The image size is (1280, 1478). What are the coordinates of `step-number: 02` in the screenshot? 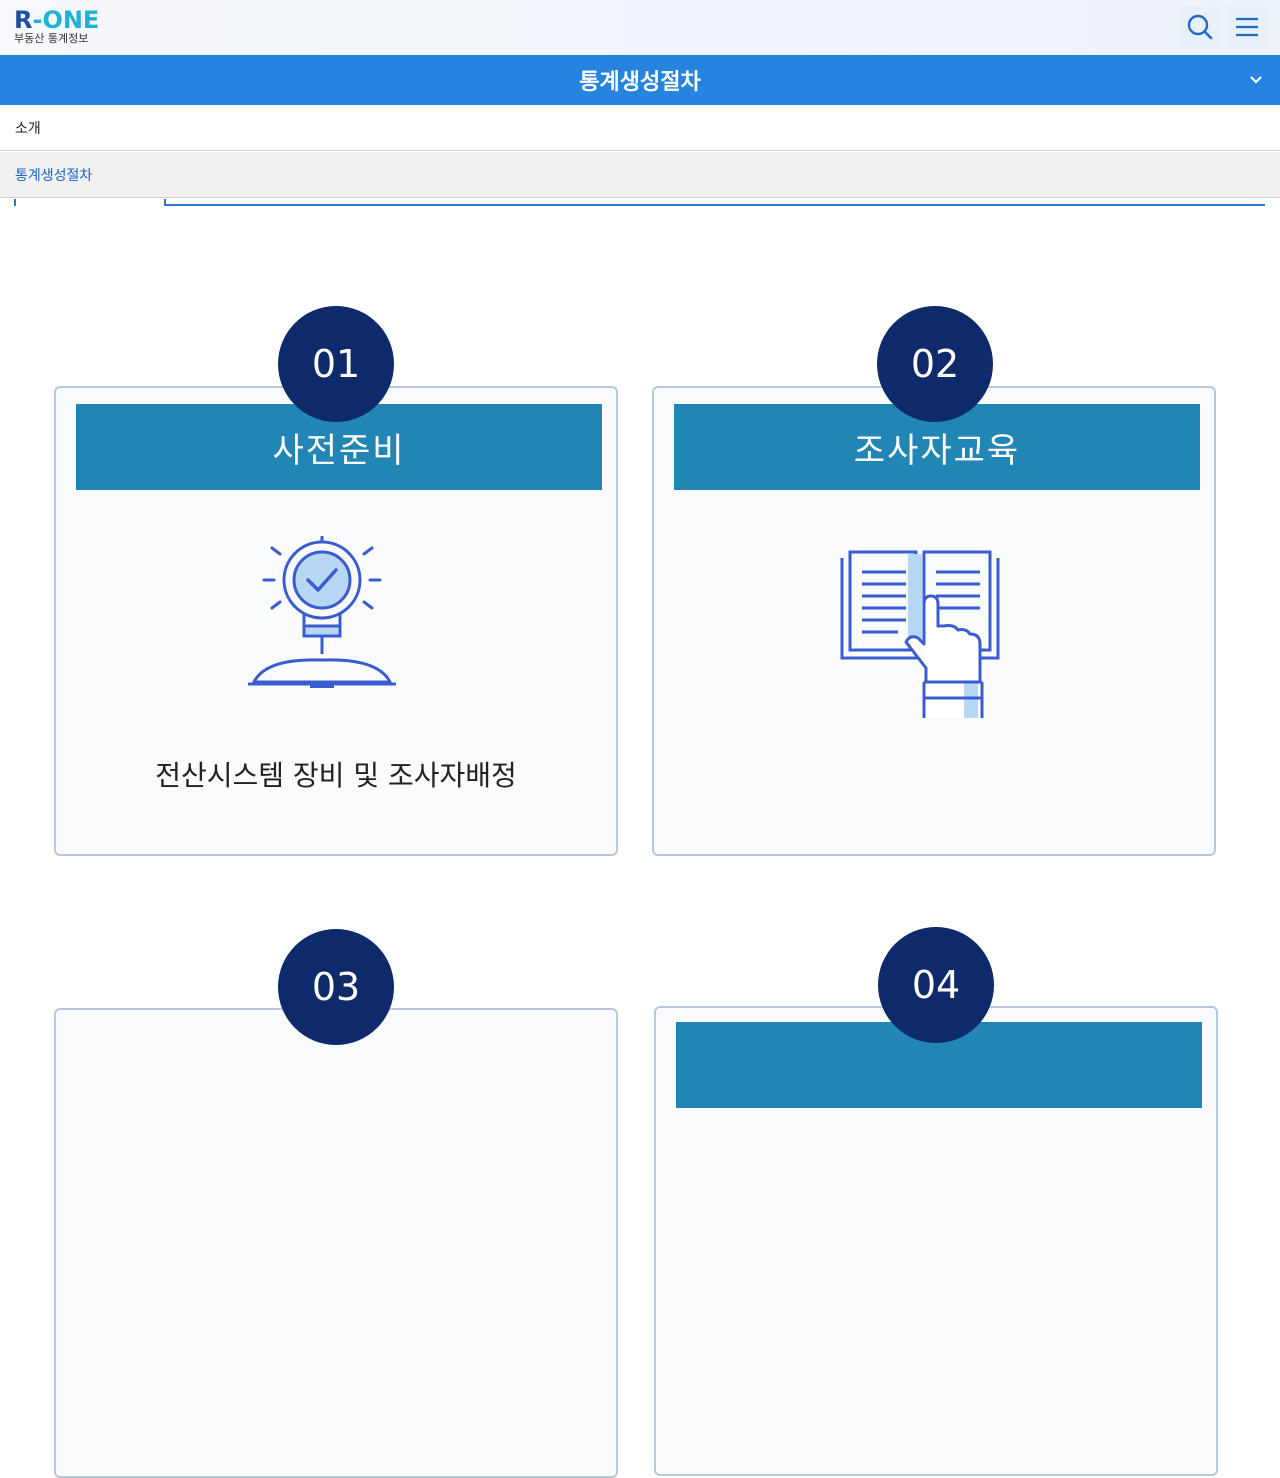 It's located at (935, 364).